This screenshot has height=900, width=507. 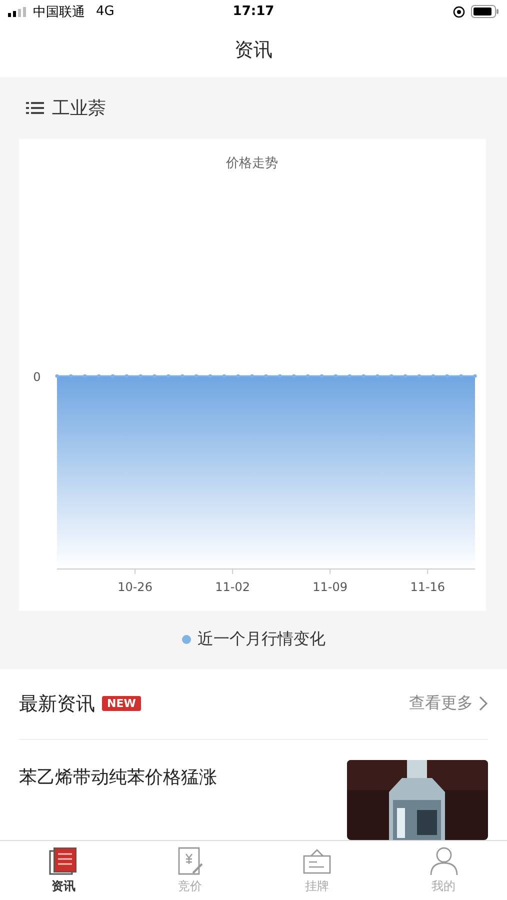 What do you see at coordinates (253, 12) in the screenshot?
I see `clock-text: 17:17` at bounding box center [253, 12].